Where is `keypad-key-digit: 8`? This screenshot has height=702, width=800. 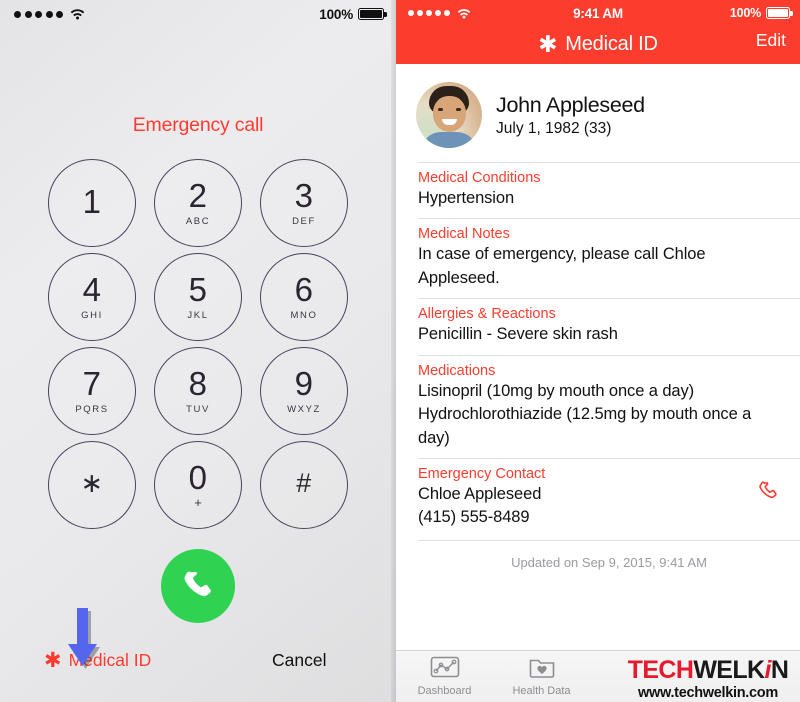 keypad-key-digit: 8 is located at coordinates (198, 383).